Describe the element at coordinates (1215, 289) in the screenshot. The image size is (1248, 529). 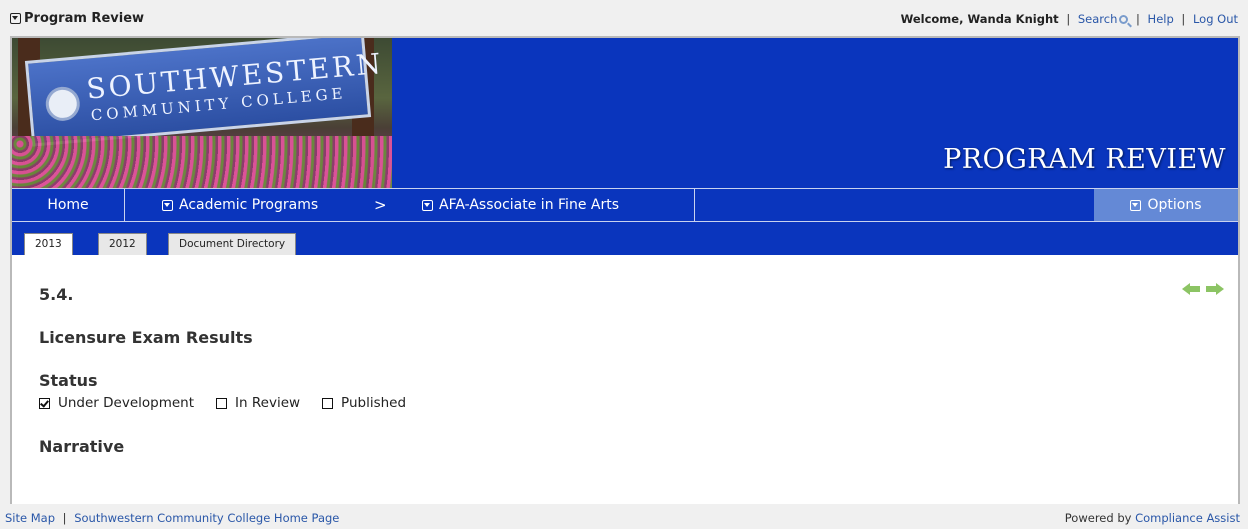
I see `next-arrow-icon` at that location.